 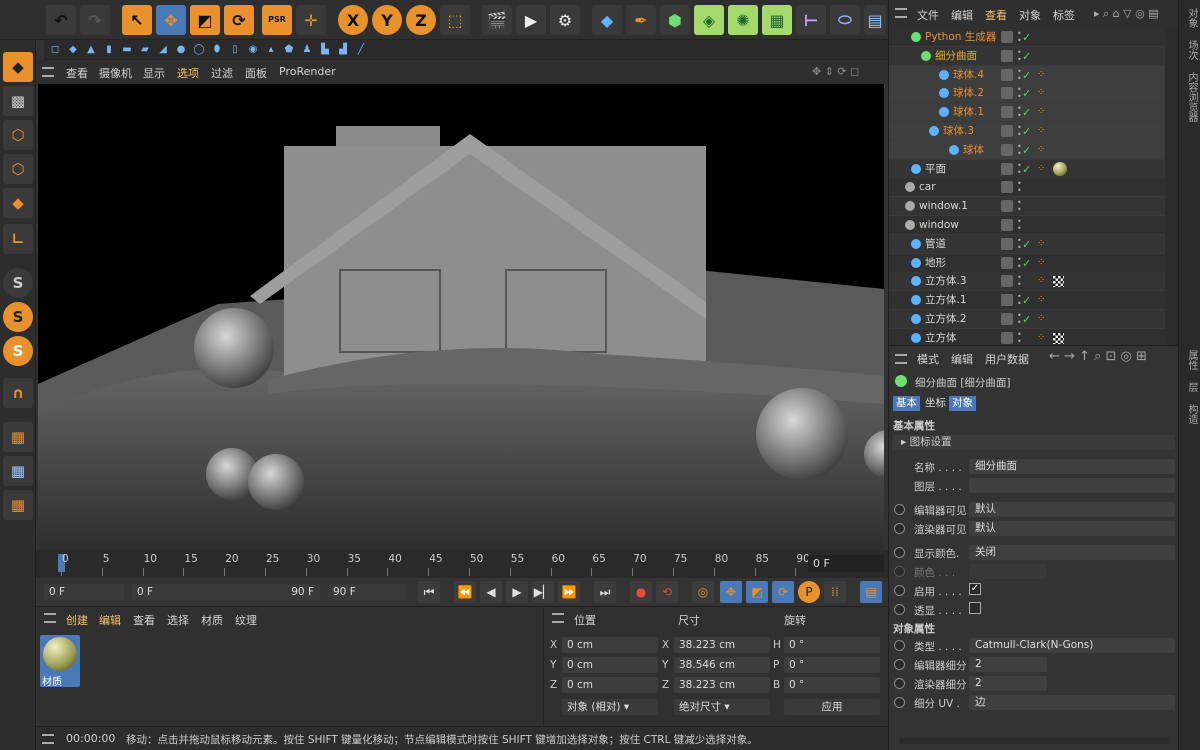 What do you see at coordinates (235, 50) in the screenshot?
I see `oil-tank-icon: ▯` at bounding box center [235, 50].